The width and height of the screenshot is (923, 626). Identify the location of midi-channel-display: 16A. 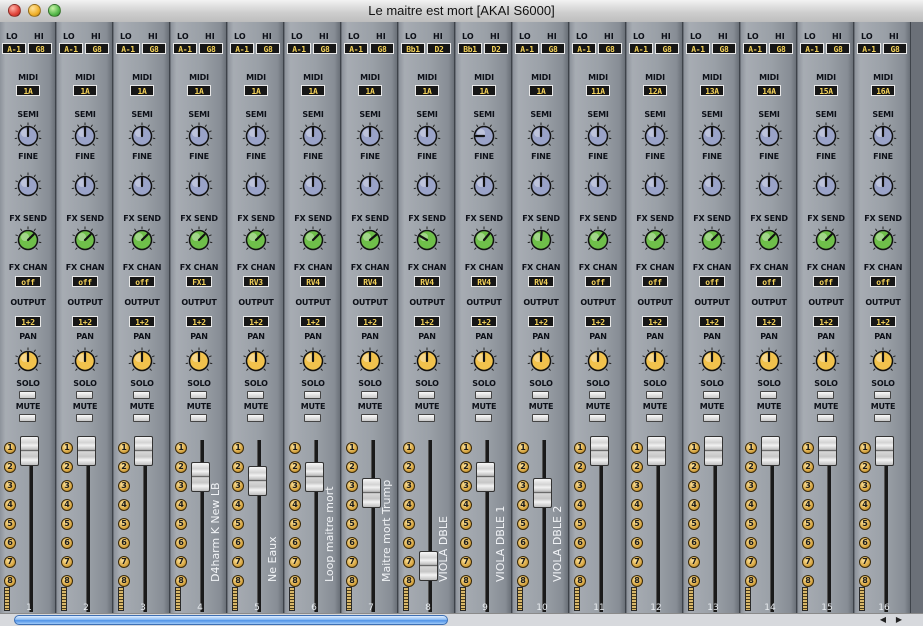
(883, 90).